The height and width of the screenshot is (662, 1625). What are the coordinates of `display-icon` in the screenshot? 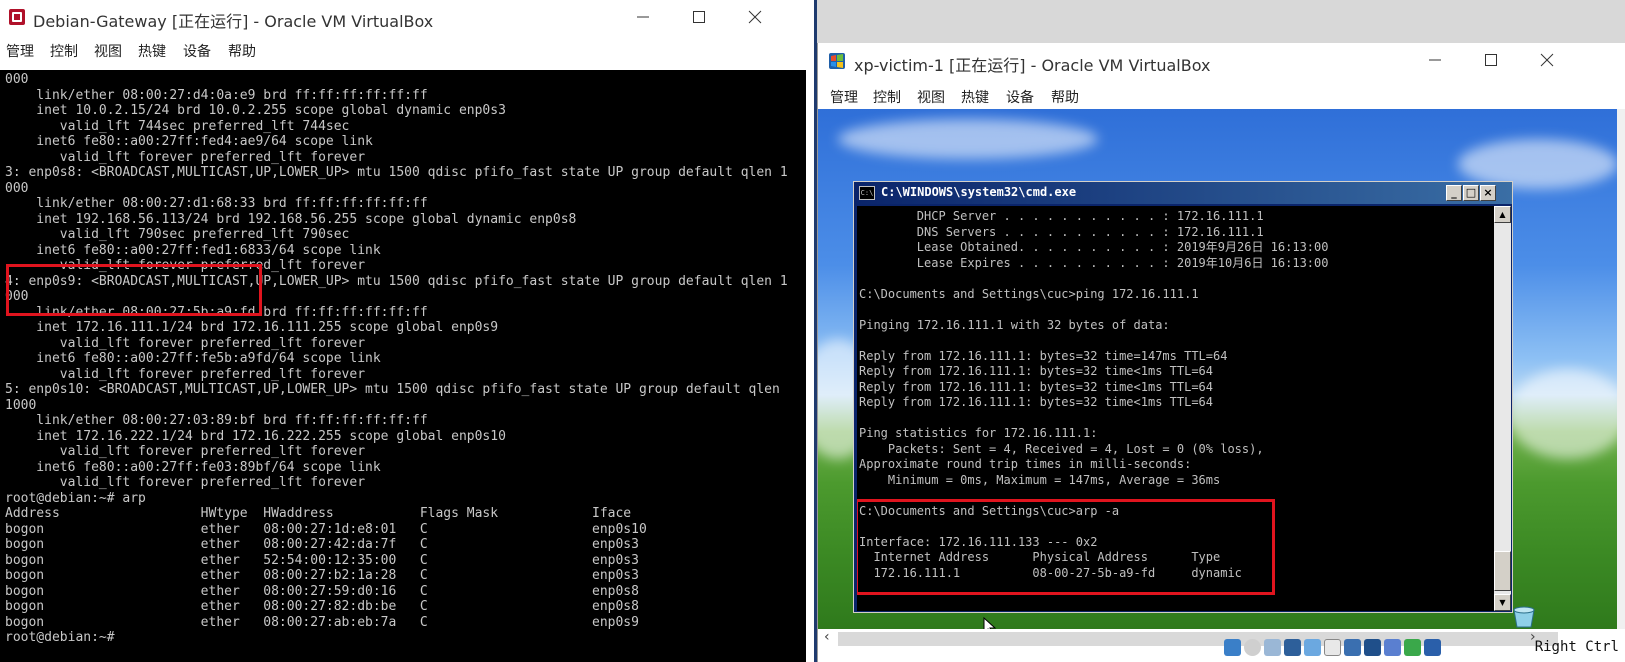 It's located at (1352, 647).